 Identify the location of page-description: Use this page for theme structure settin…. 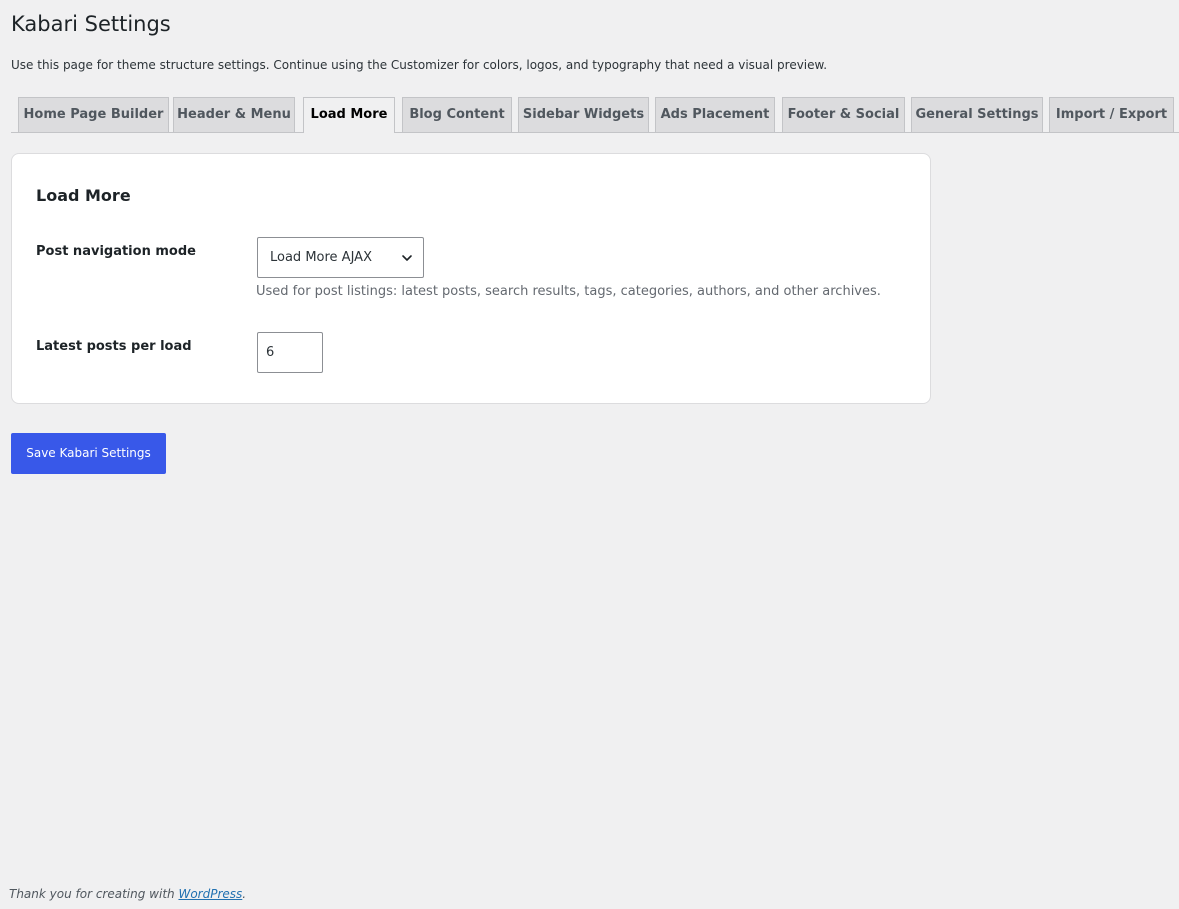
(419, 65).